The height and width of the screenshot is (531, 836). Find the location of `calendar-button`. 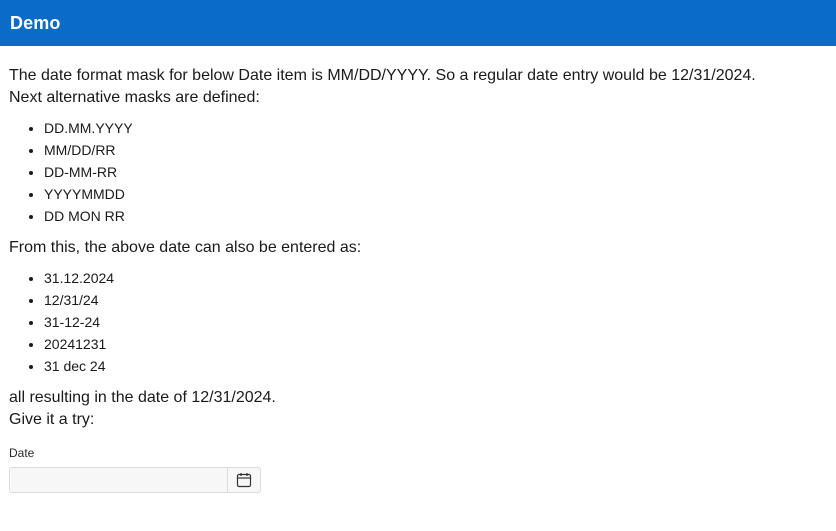

calendar-button is located at coordinates (243, 480).